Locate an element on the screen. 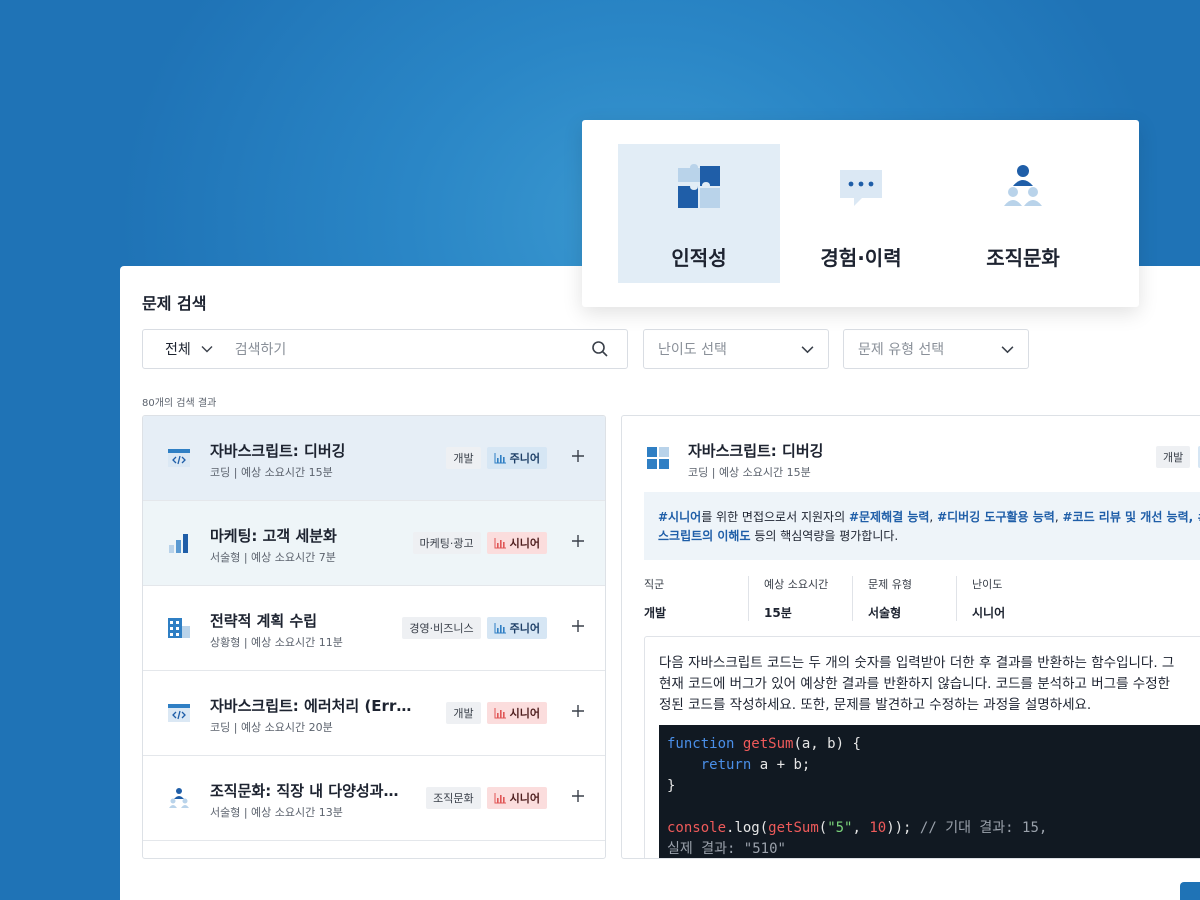  meta-label: 난이도 is located at coordinates (987, 584).